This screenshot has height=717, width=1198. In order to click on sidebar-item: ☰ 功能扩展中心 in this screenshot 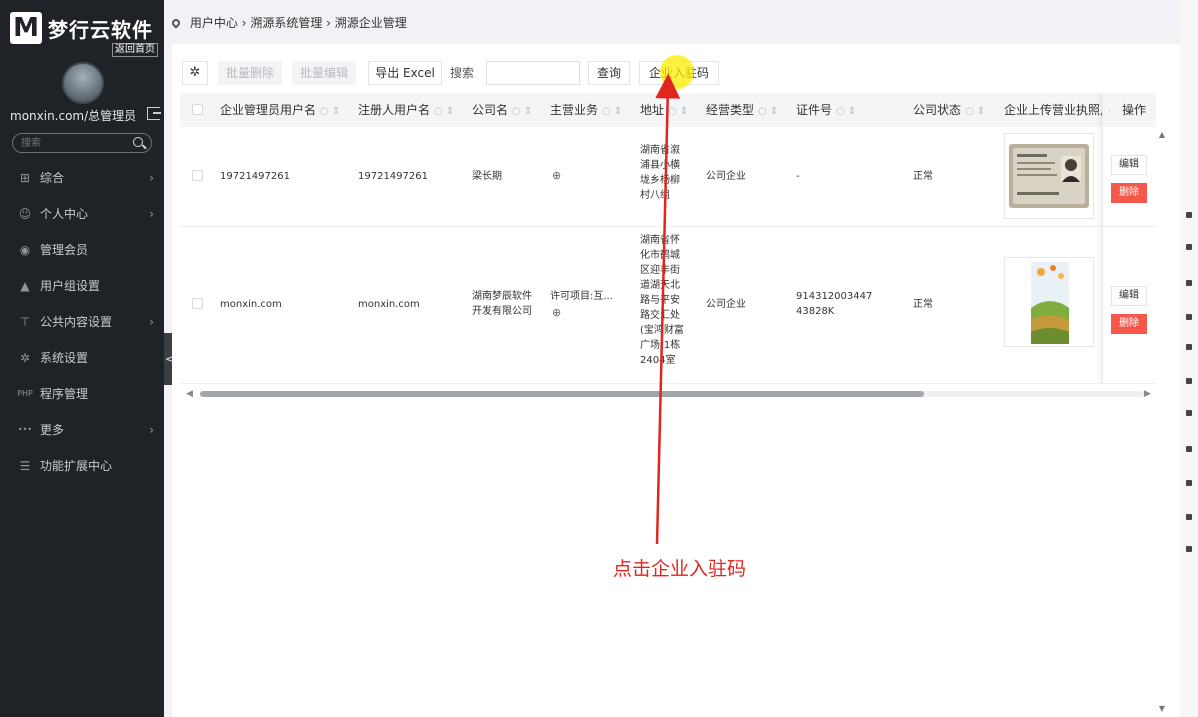, I will do `click(82, 466)`.